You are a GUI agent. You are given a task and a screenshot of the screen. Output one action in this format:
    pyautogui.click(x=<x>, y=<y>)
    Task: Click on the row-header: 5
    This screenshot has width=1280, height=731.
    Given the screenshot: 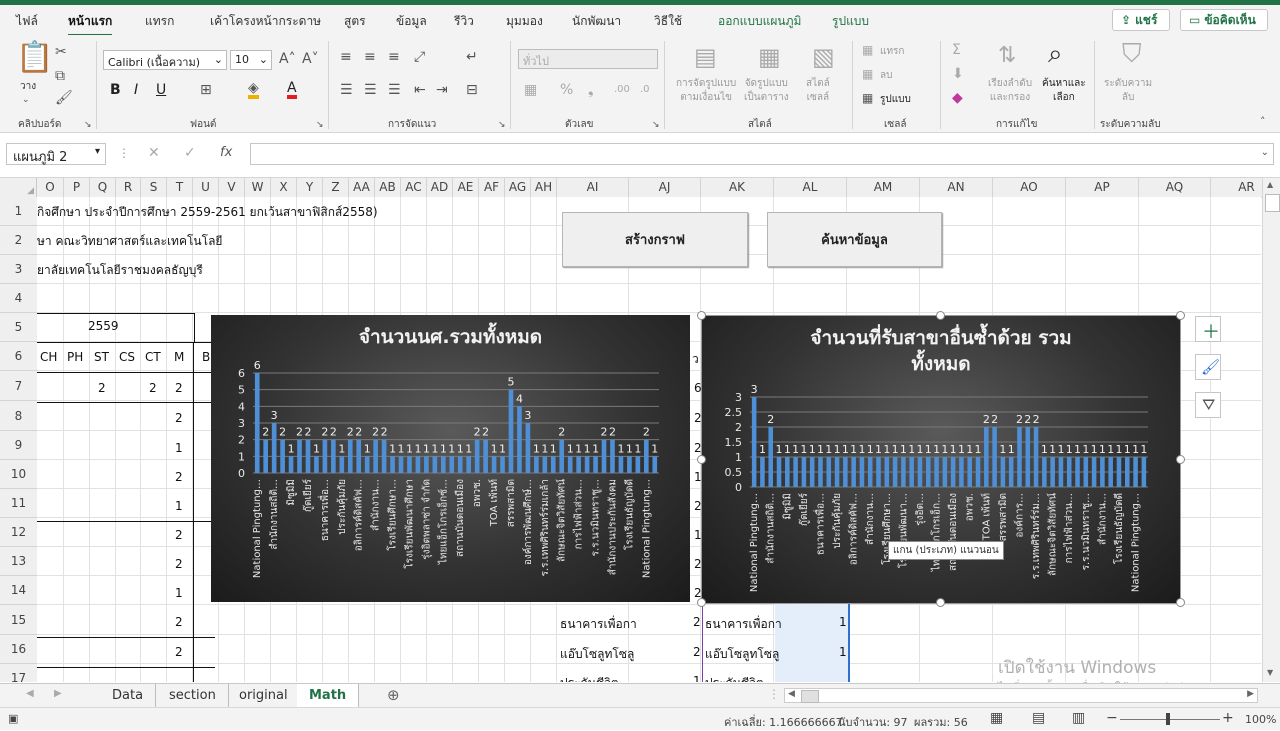 What is the action you would take?
    pyautogui.click(x=18, y=327)
    